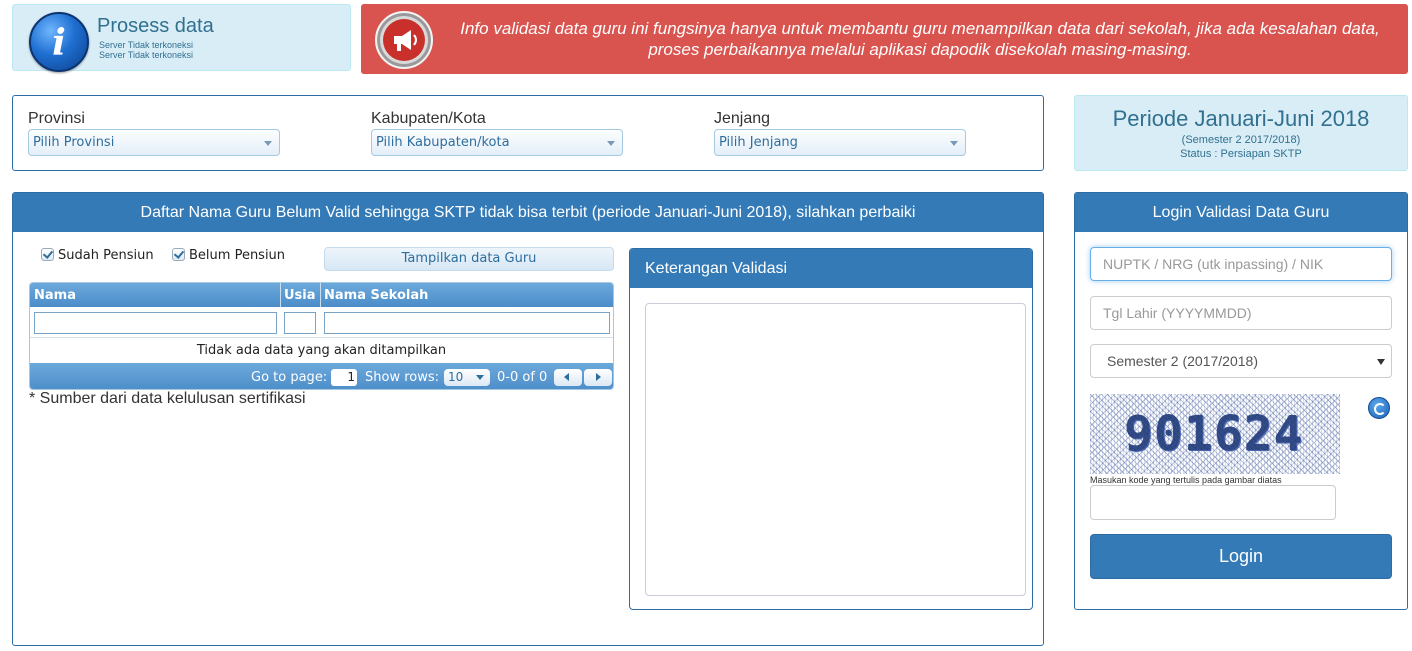 The height and width of the screenshot is (651, 1412). What do you see at coordinates (167, 398) in the screenshot?
I see `source-note: * Sumber dari data kelulusan sertifikasi` at bounding box center [167, 398].